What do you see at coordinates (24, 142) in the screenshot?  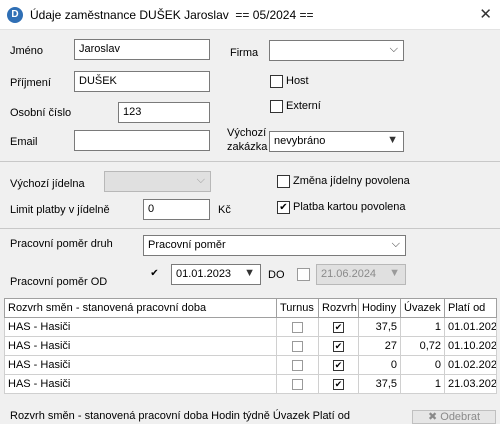 I see `email-label: Email` at bounding box center [24, 142].